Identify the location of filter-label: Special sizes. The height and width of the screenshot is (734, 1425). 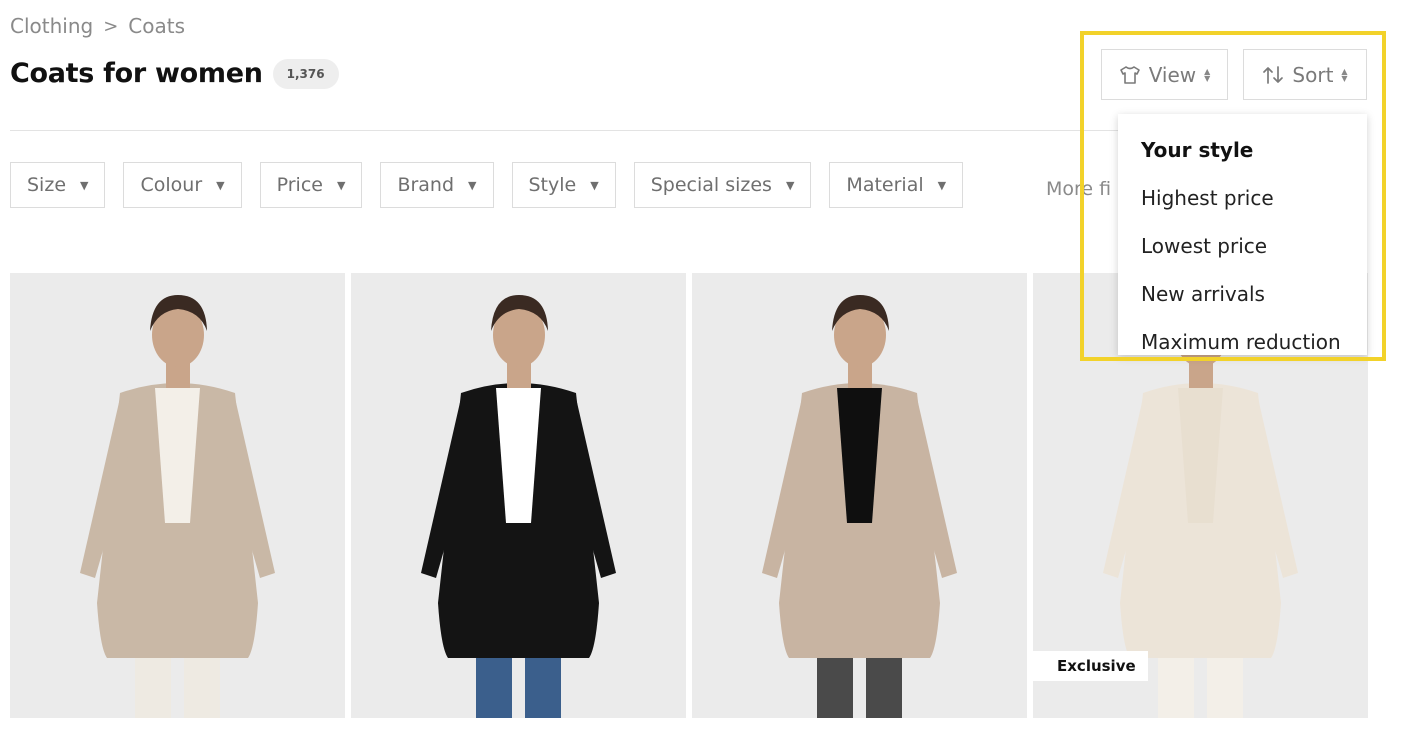
(711, 185).